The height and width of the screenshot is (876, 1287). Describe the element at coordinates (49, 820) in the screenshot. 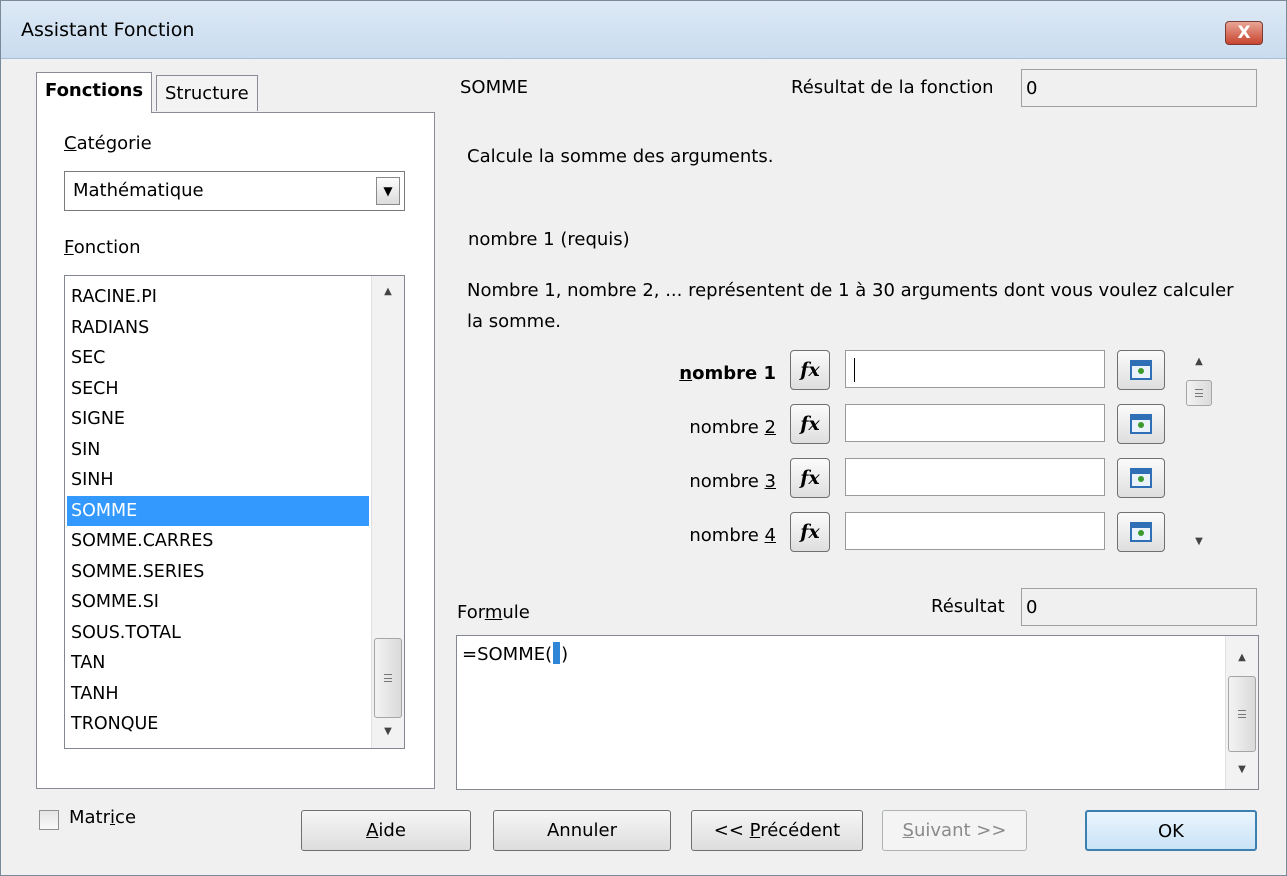

I see `matrix-checkbox` at that location.